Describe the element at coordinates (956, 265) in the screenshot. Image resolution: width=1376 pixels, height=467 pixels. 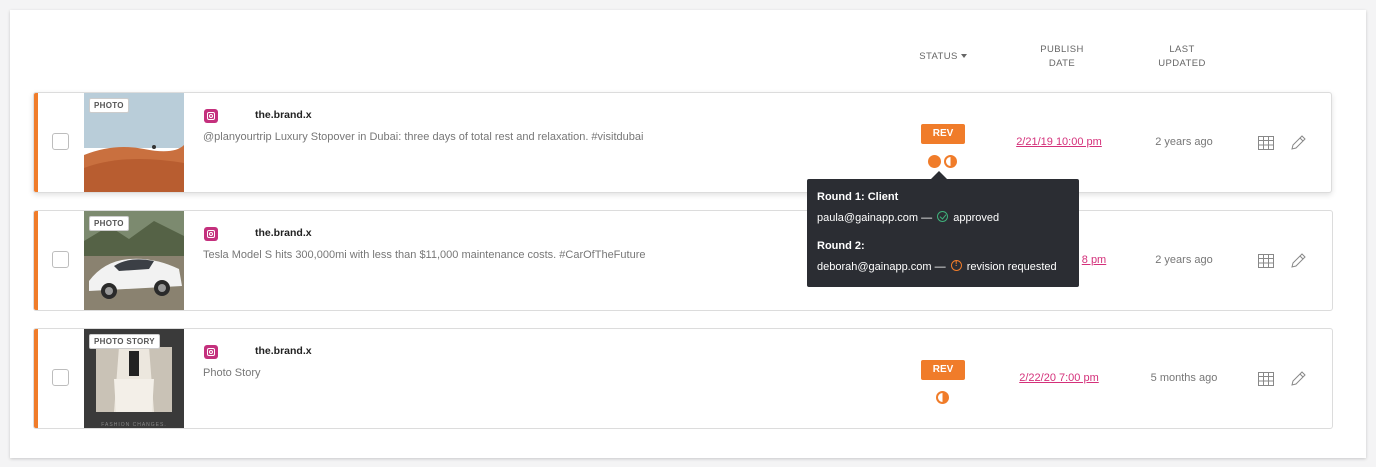
I see `warning-circle-icon` at that location.